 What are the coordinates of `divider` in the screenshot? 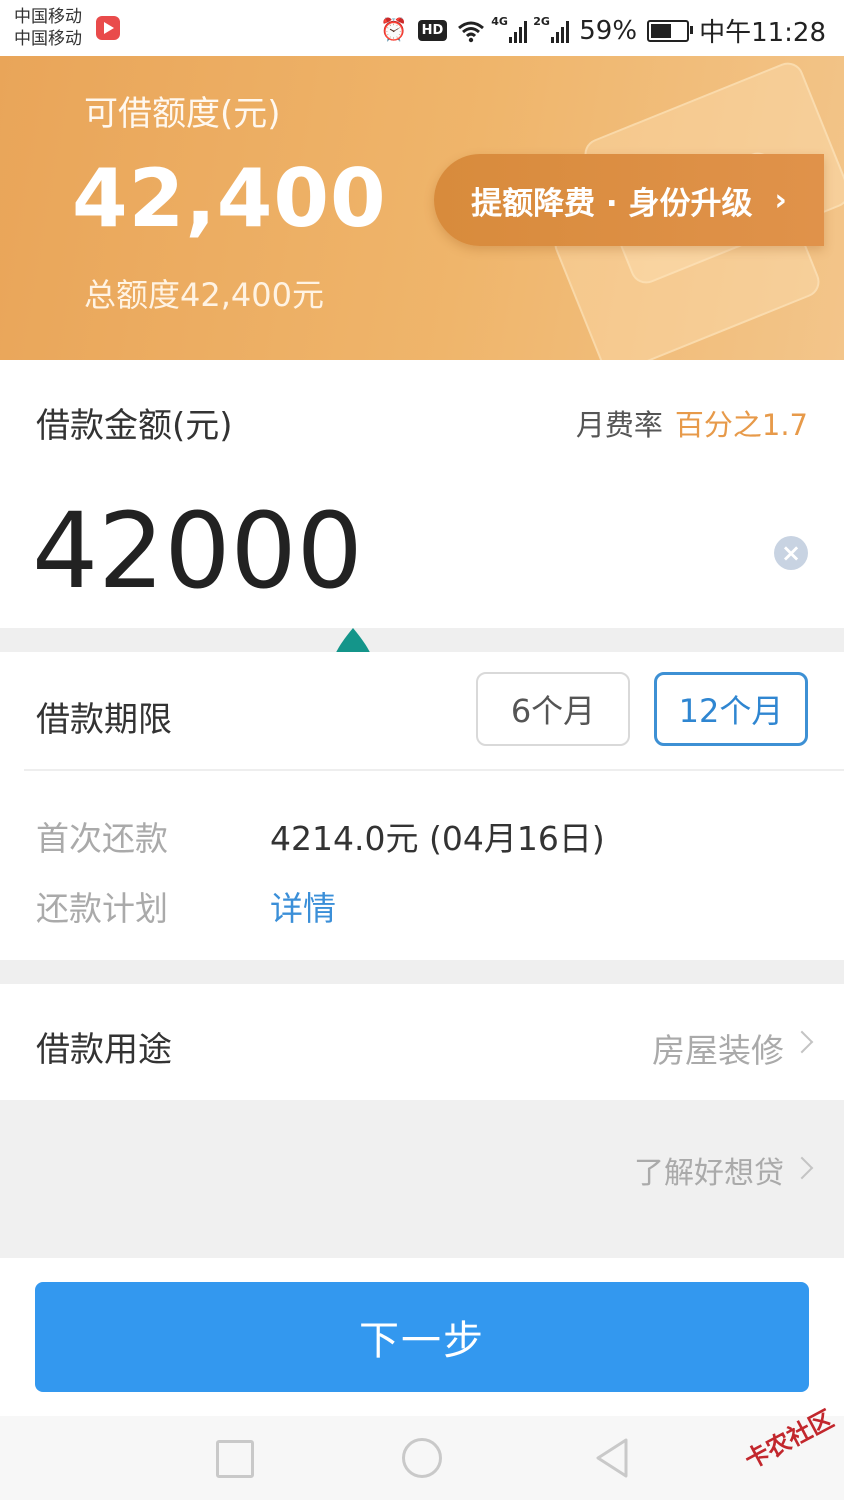 It's located at (434, 770).